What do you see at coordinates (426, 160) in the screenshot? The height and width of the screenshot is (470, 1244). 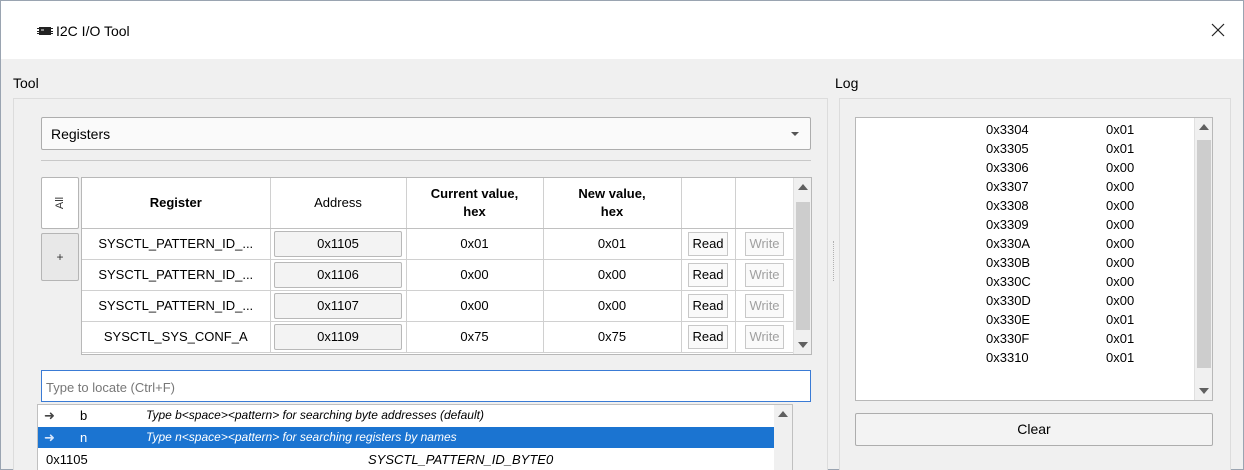 I see `divider` at bounding box center [426, 160].